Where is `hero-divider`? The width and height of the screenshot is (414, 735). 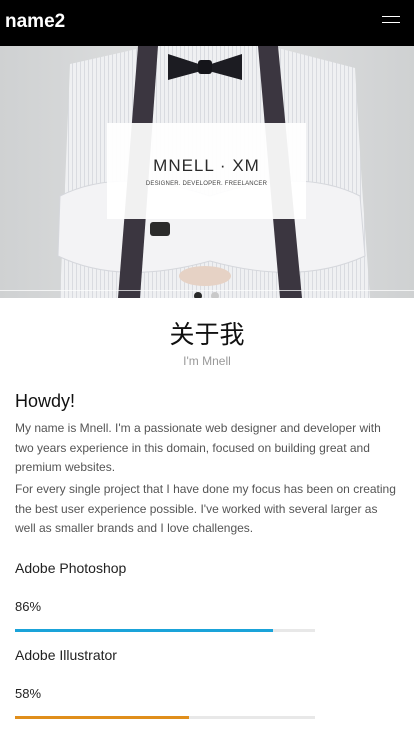 hero-divider is located at coordinates (207, 290).